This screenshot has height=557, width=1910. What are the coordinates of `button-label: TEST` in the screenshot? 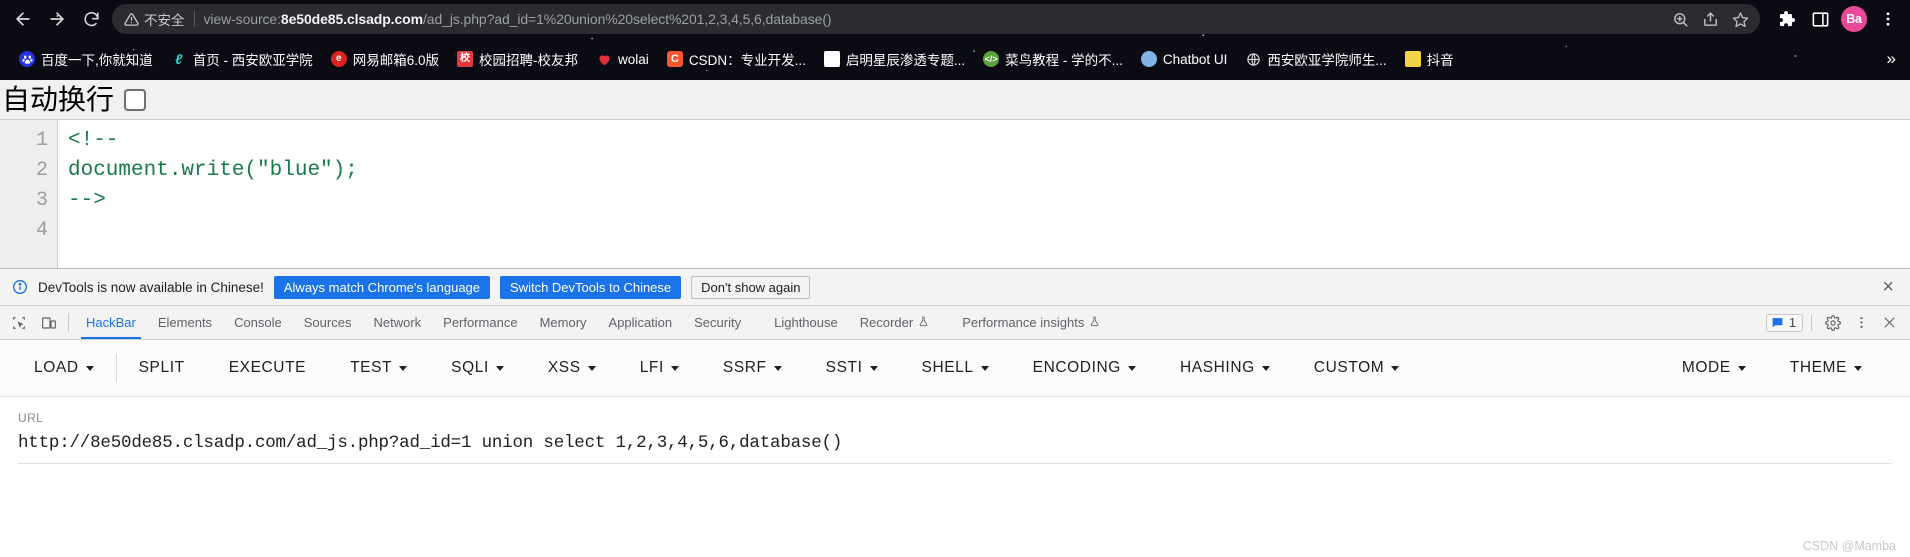 It's located at (371, 367).